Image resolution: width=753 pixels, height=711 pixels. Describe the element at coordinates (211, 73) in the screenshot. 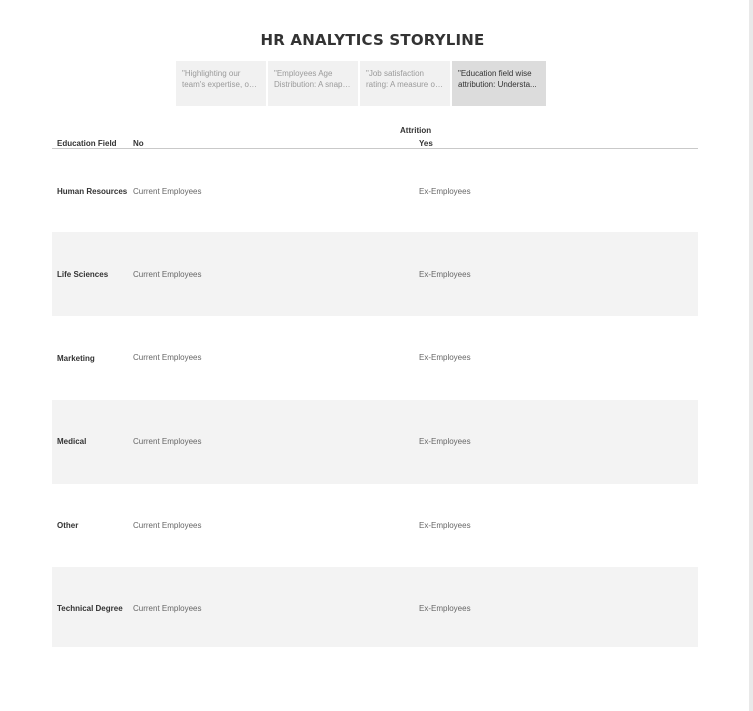

I see `story-point-text: "Highlighting our` at that location.